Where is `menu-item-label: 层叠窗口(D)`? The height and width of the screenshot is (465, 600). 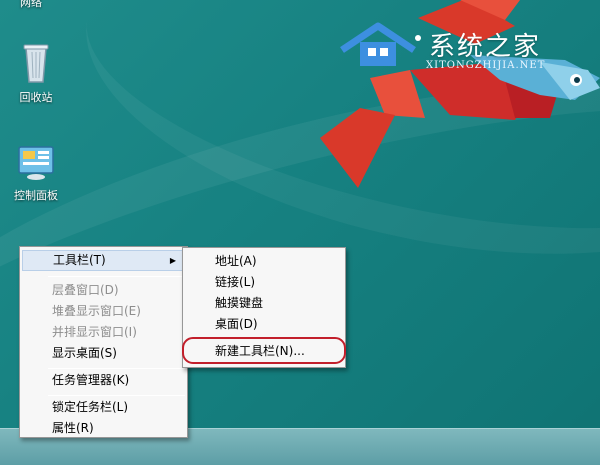 menu-item-label: 层叠窗口(D) is located at coordinates (85, 290).